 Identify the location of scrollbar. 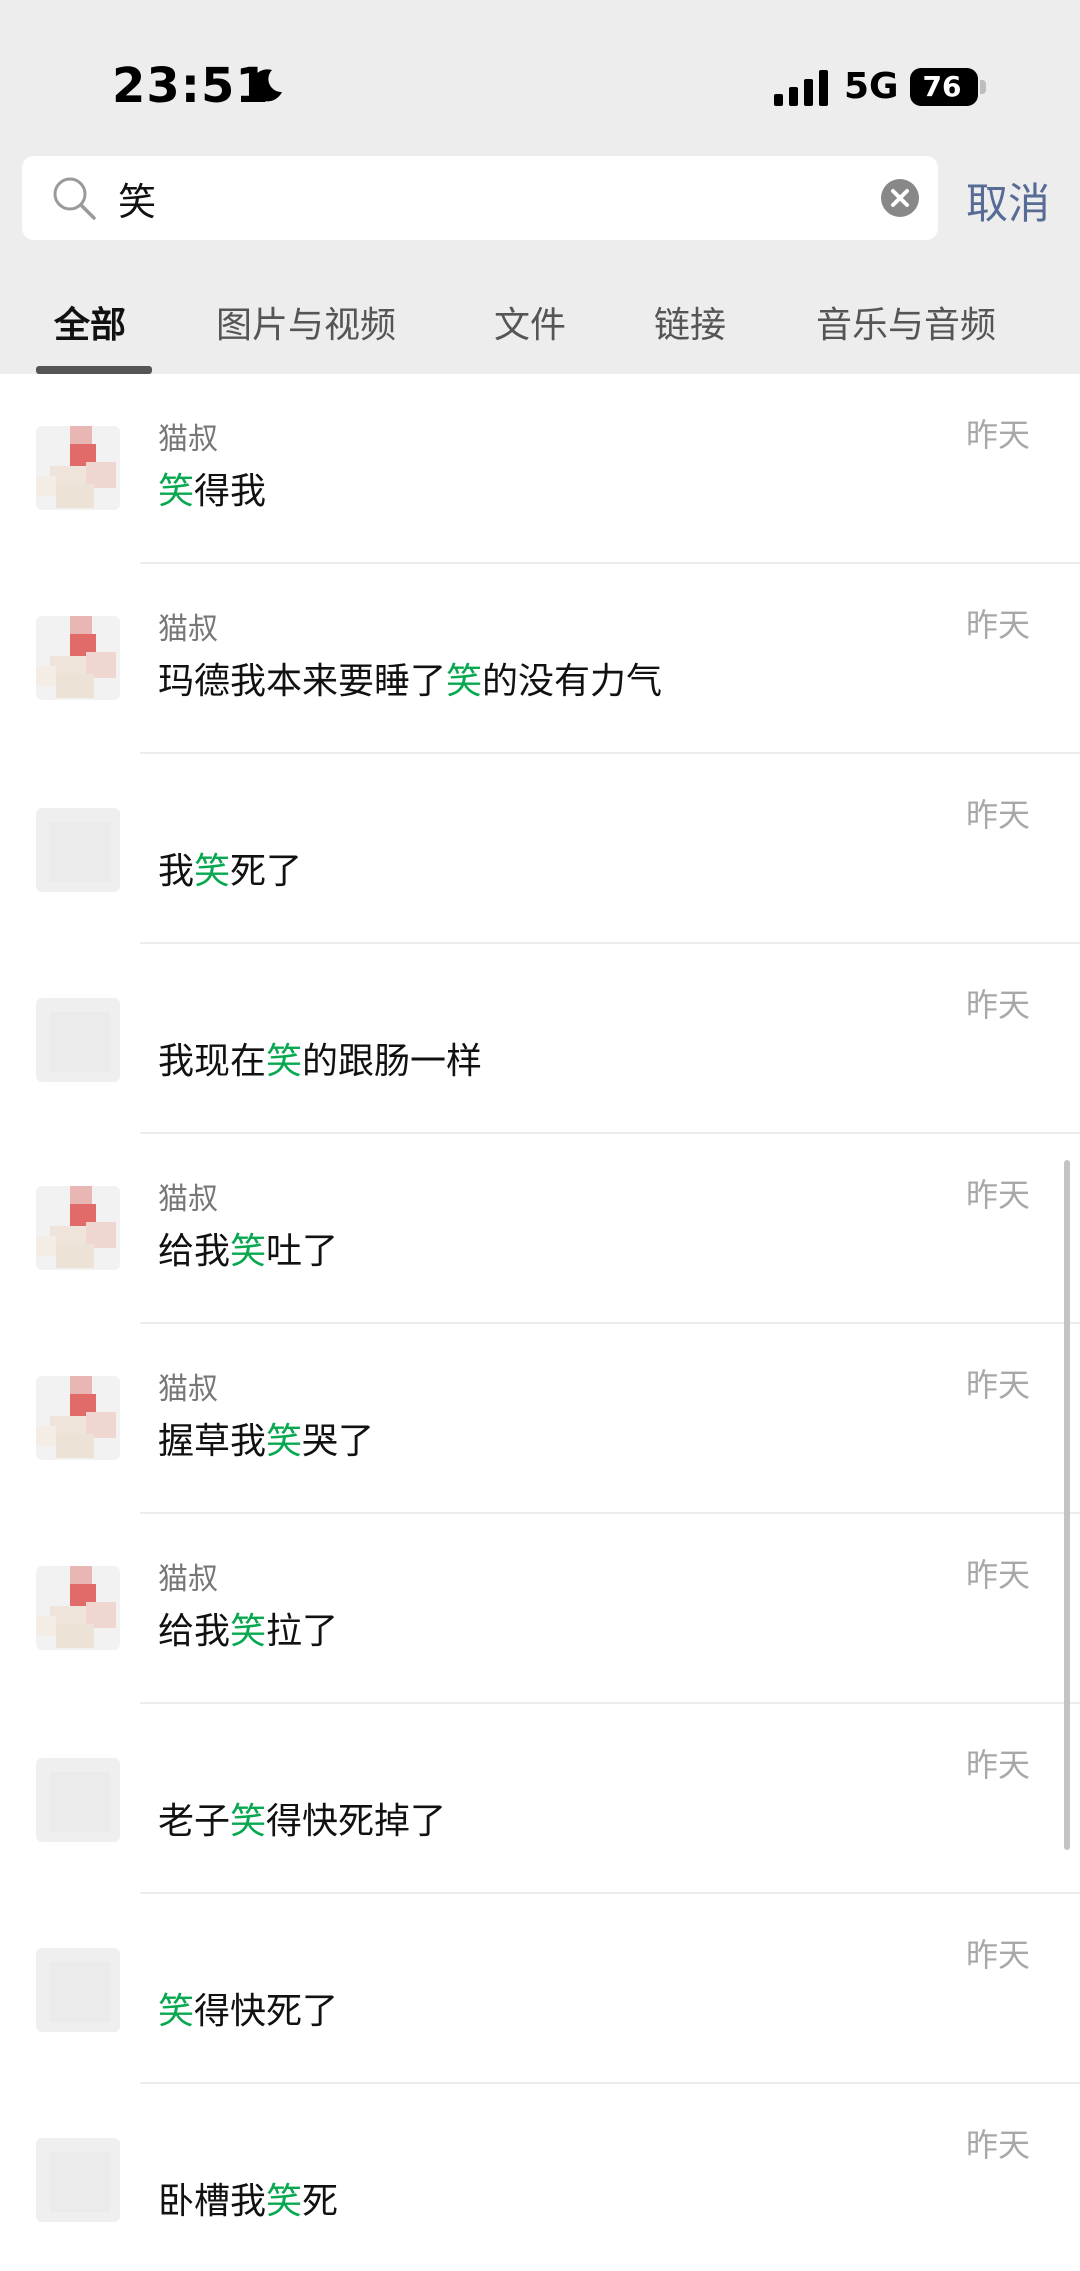
(1067, 1505).